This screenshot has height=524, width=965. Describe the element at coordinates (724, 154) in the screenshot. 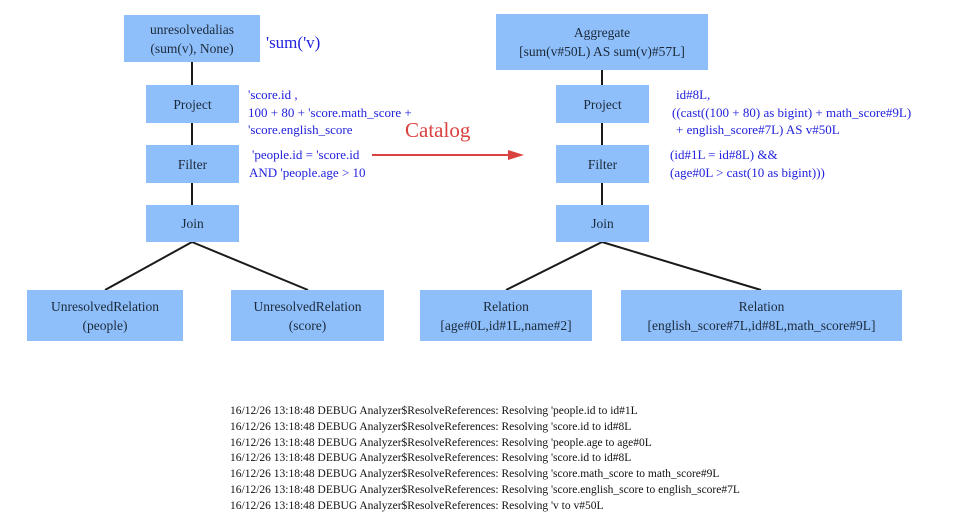

I see `annotation-line: (id#1L = id#8L) &&` at that location.